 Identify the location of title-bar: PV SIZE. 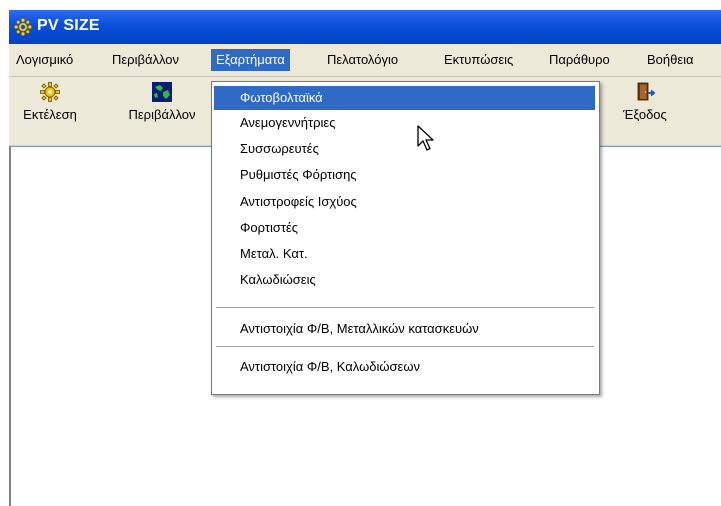
(365, 27).